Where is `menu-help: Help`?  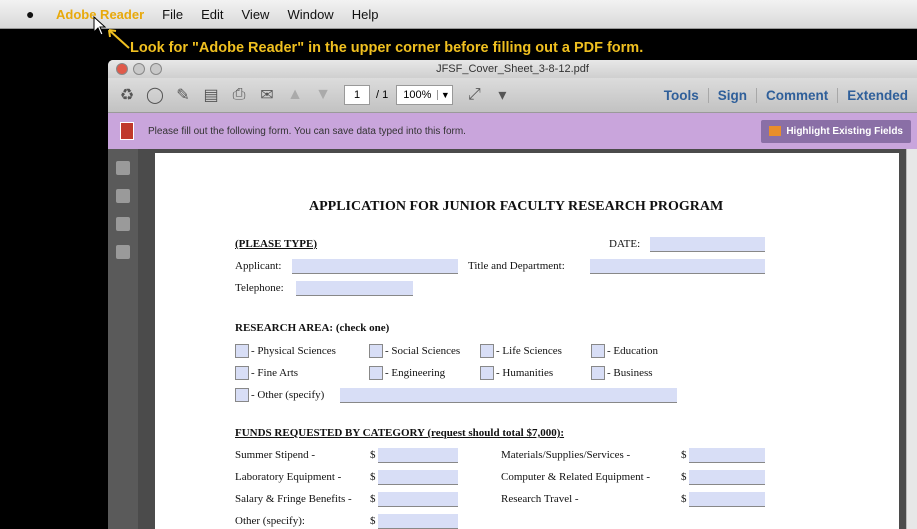
menu-help: Help is located at coordinates (365, 14).